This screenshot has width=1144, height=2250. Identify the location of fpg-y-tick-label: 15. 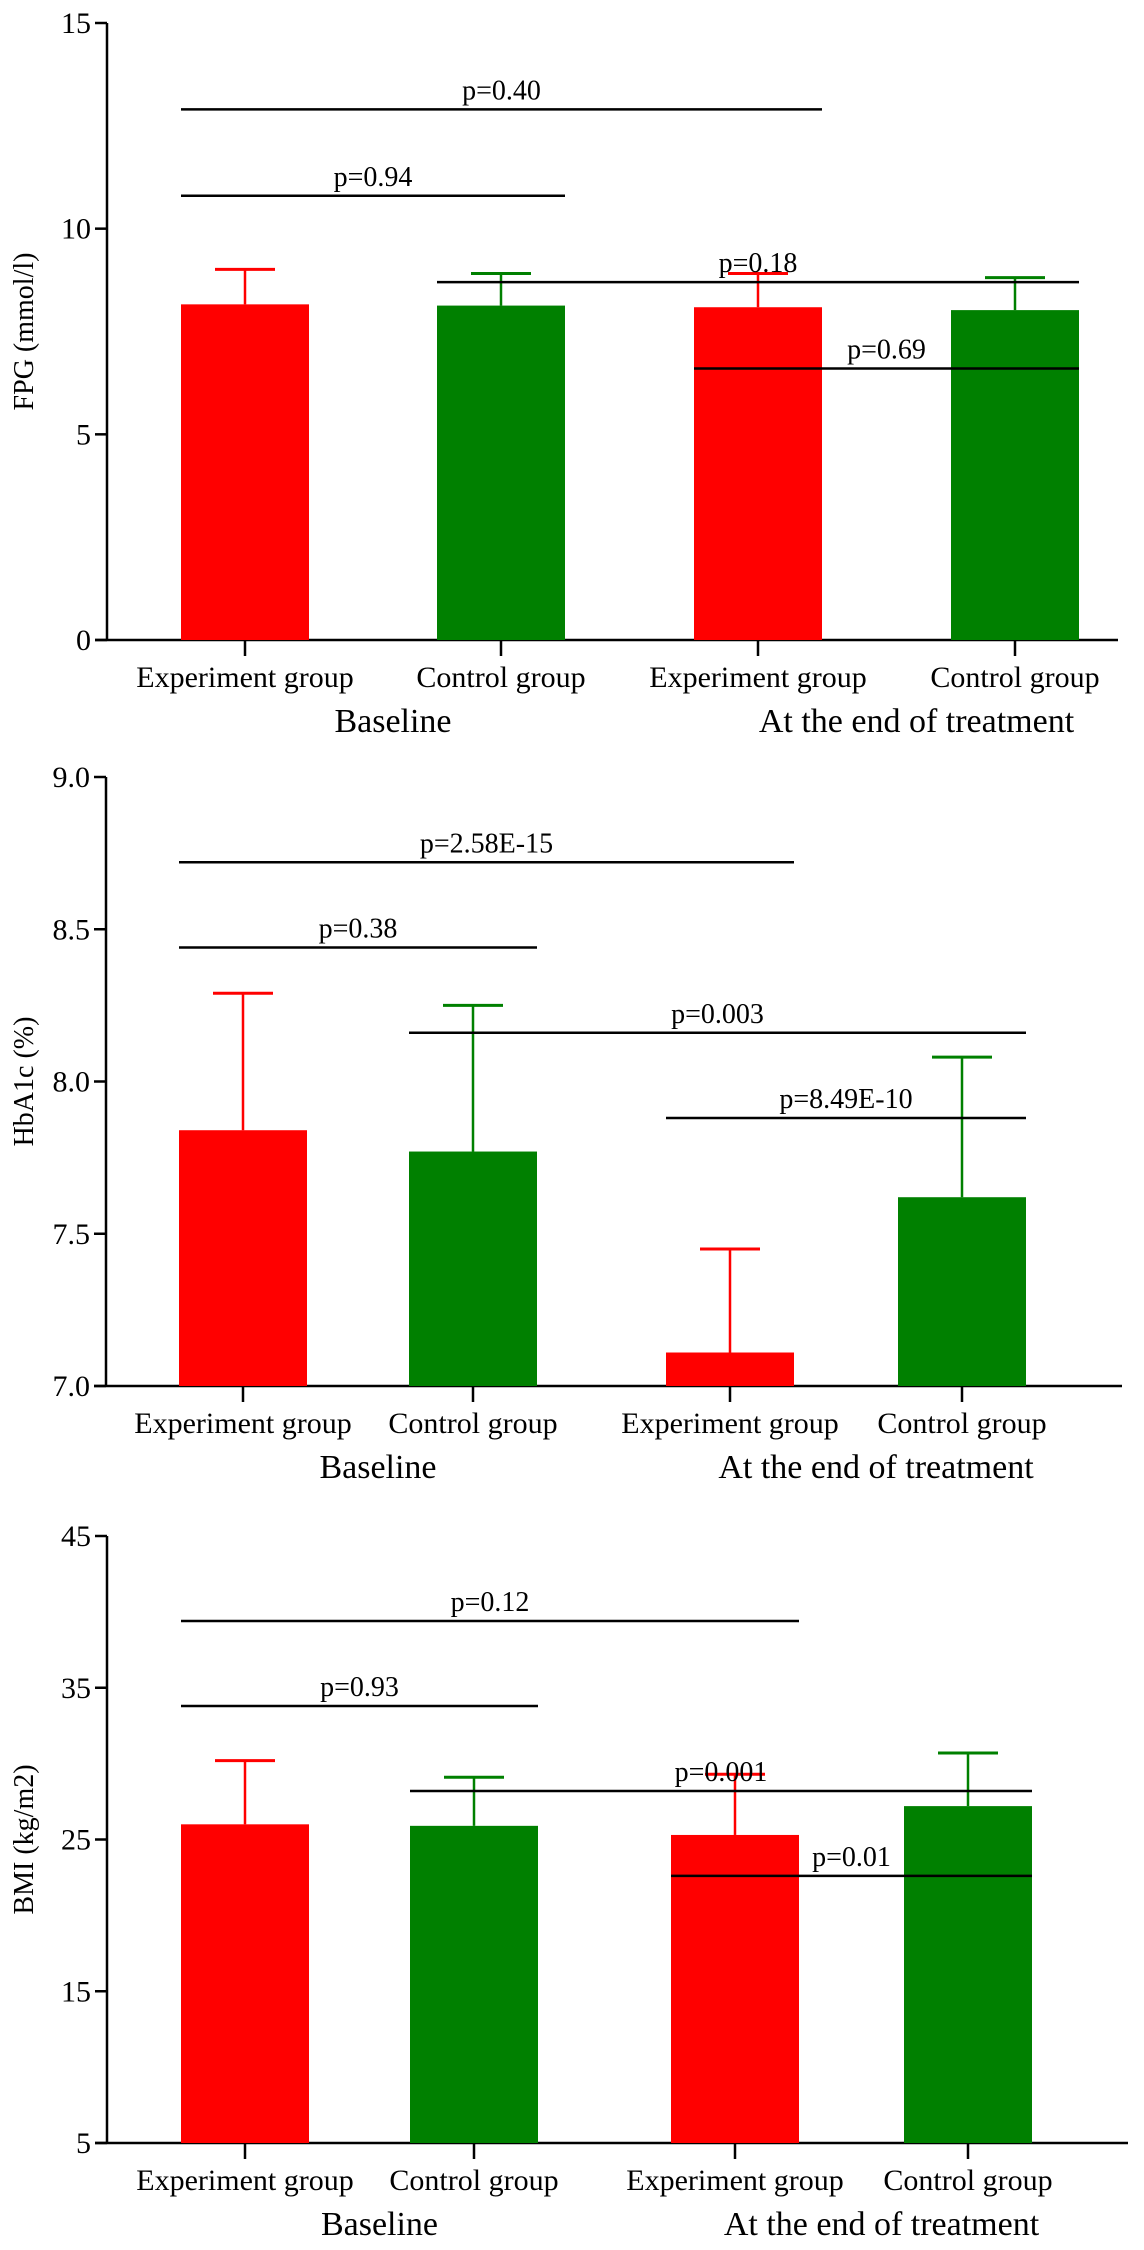
(76, 23).